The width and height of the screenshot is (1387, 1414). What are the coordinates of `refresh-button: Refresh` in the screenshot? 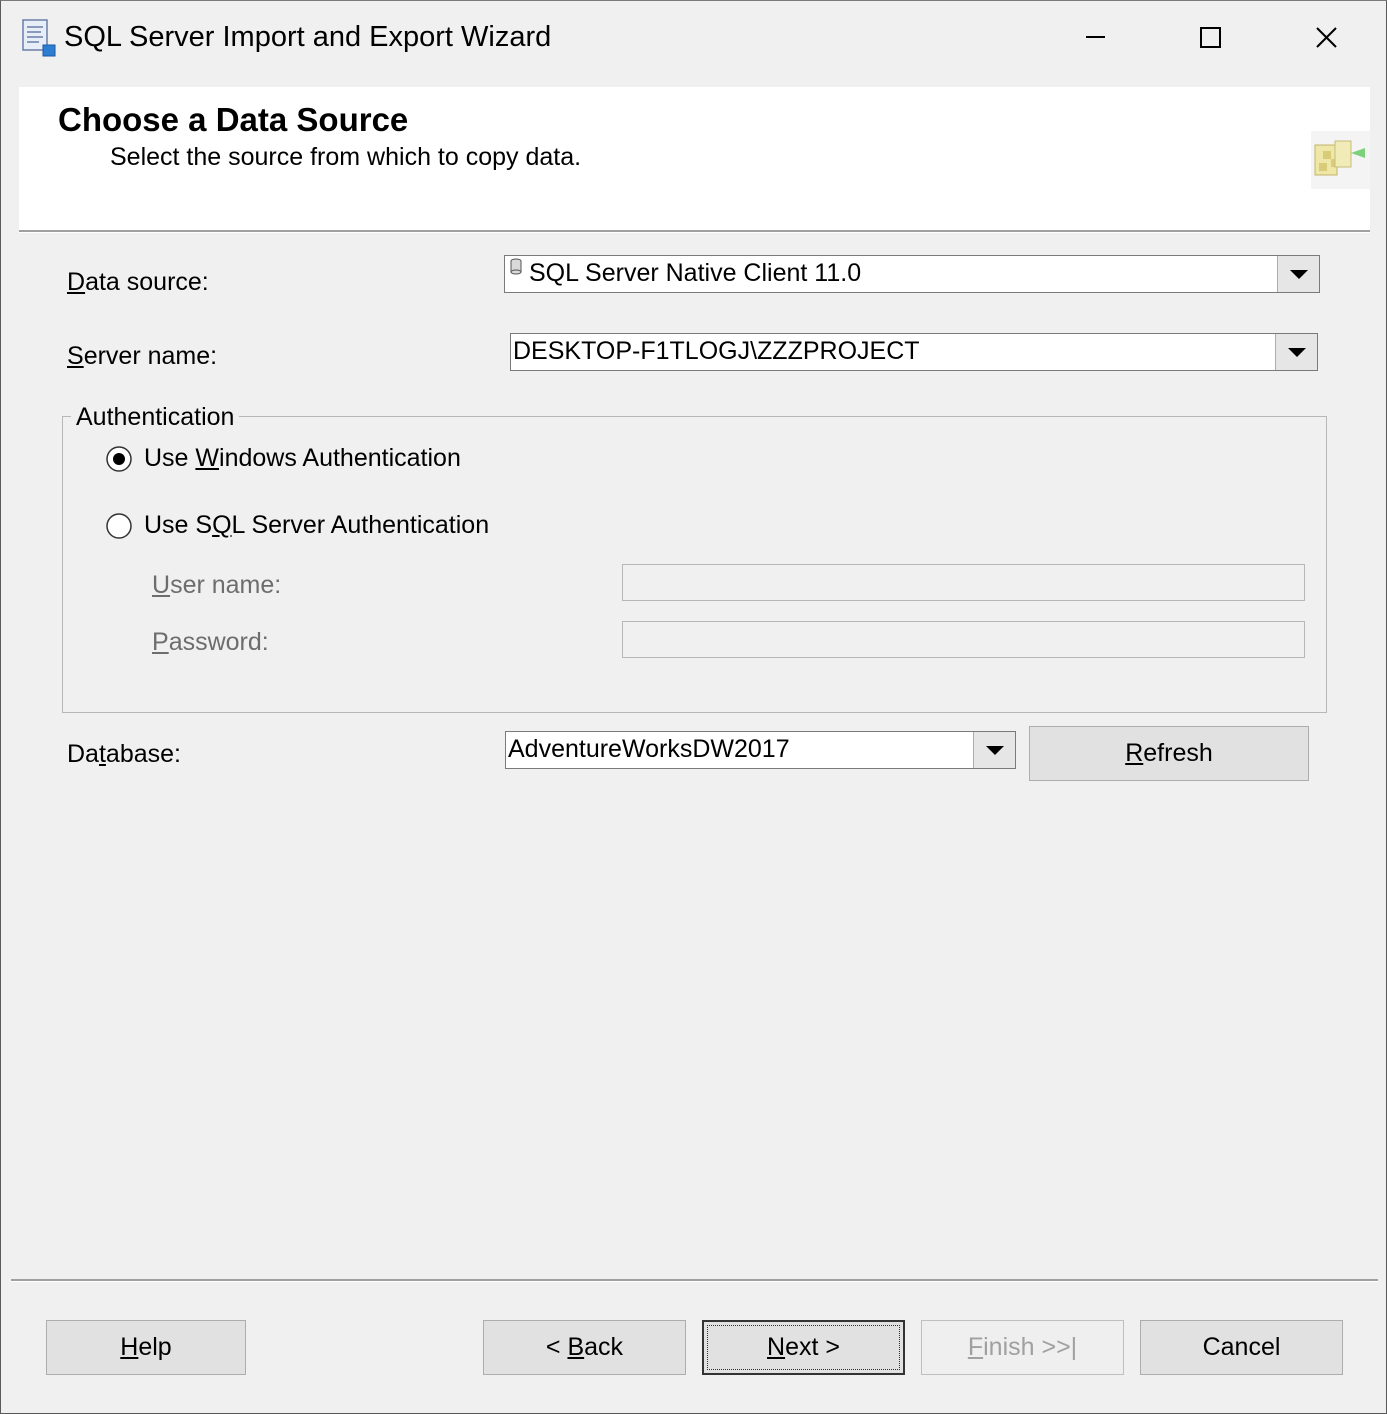 It's located at (1169, 753).